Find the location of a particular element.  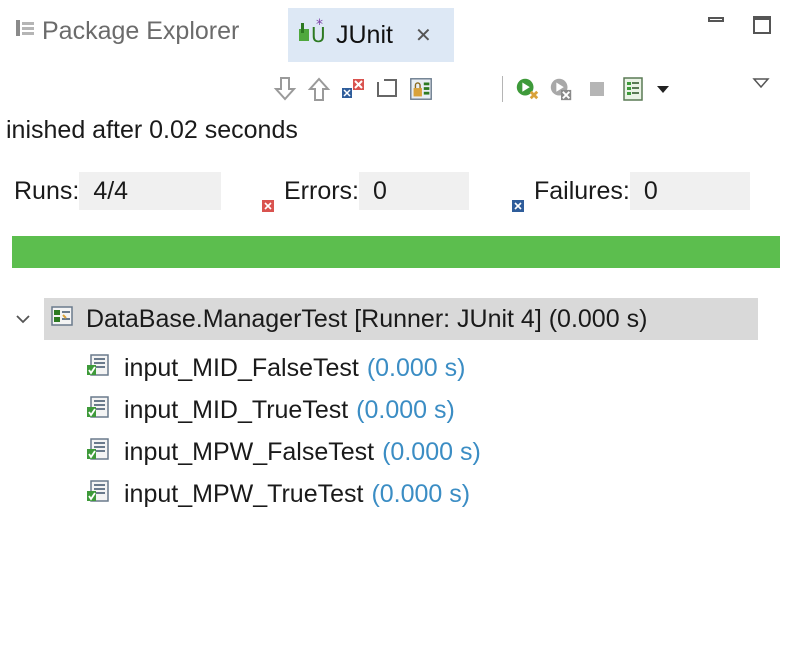

failures-counter: Failures: 0 is located at coordinates (631, 192).